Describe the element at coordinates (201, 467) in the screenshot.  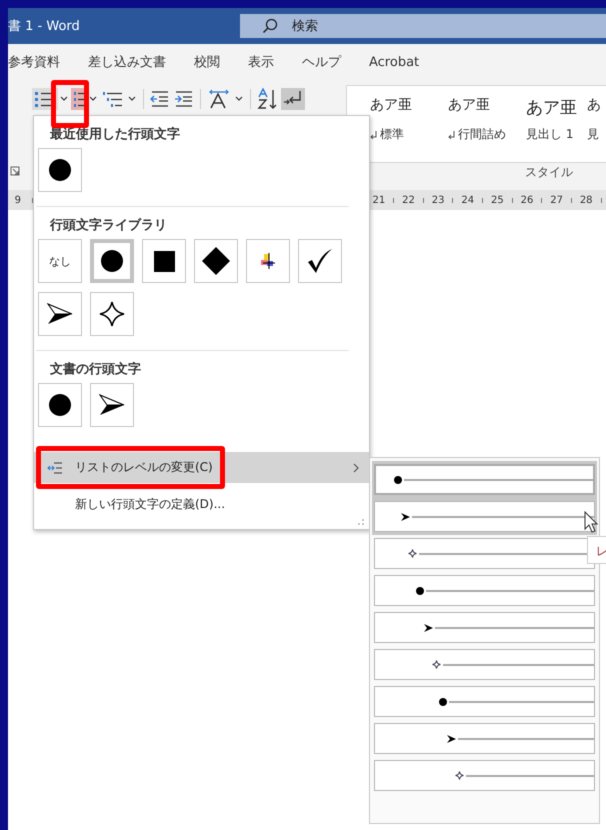
I see `menu-item: リストのレベルの変更(C)` at that location.